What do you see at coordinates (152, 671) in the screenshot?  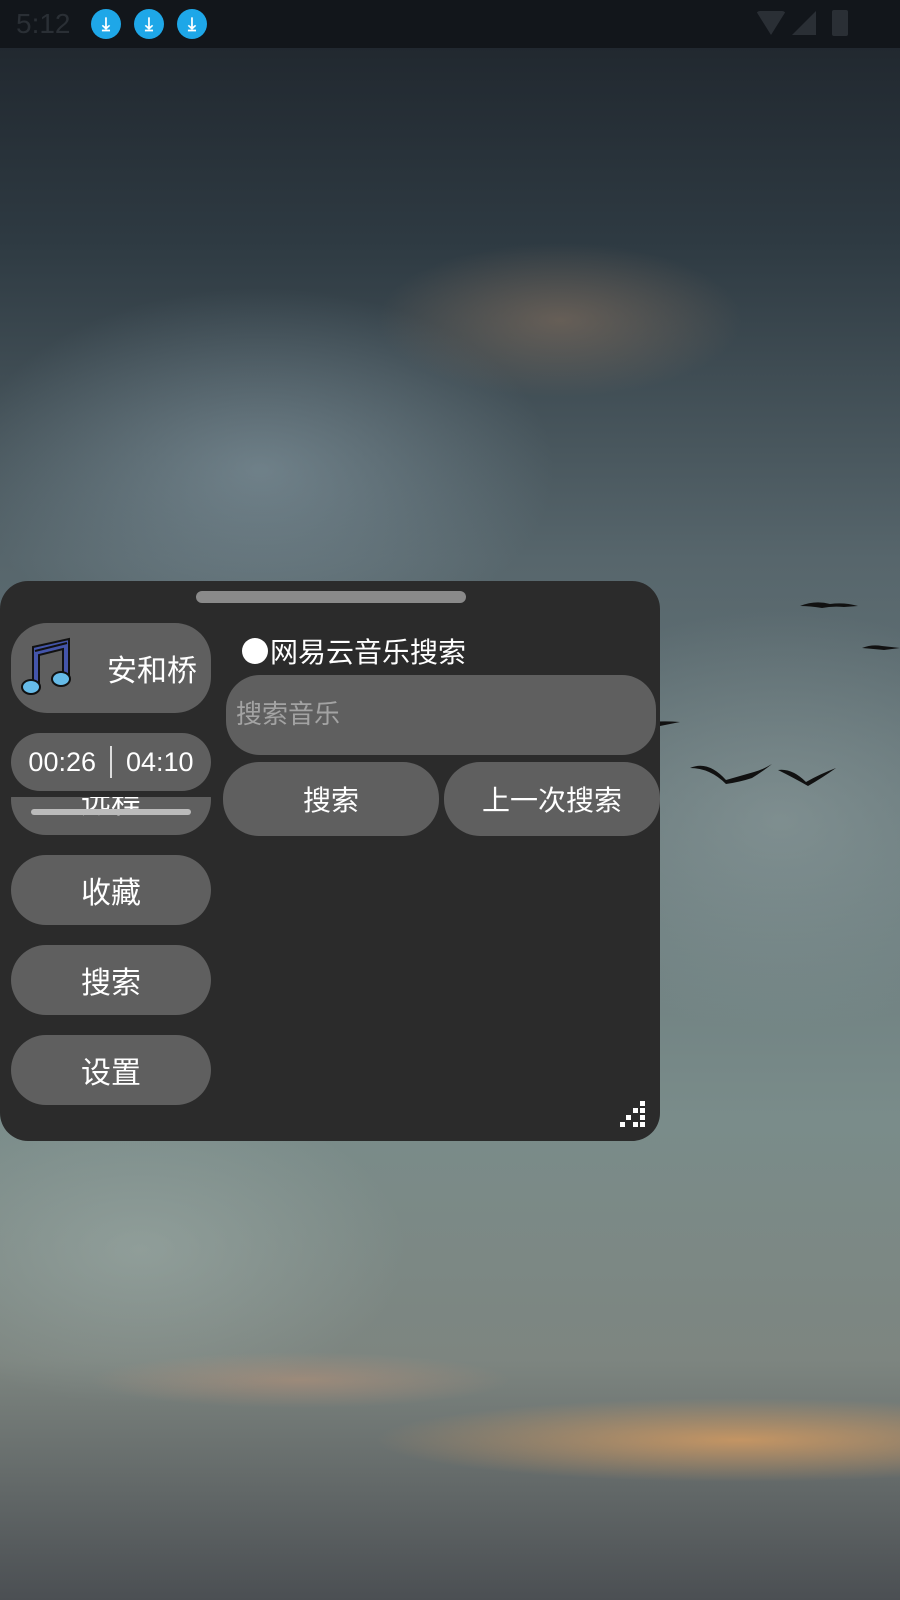 I see `song-title: 安和桥` at bounding box center [152, 671].